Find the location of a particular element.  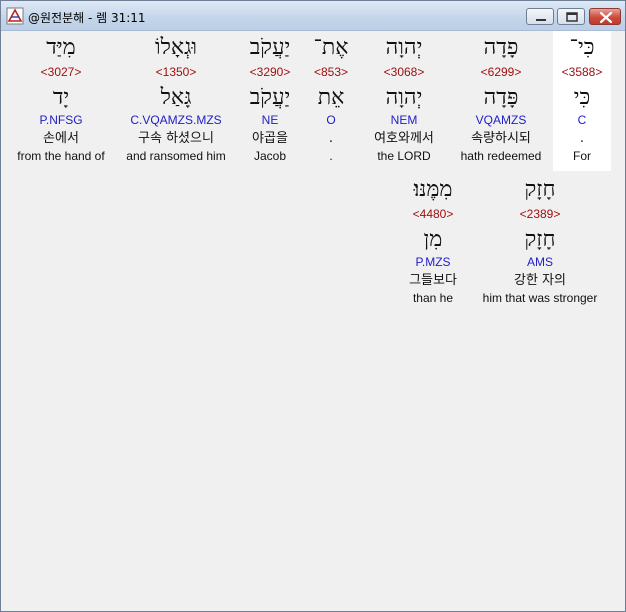

word-column: יַעֲקֹב <3290> יַעֲקֹב NE 야곱을 Jacob is located at coordinates (270, 101).